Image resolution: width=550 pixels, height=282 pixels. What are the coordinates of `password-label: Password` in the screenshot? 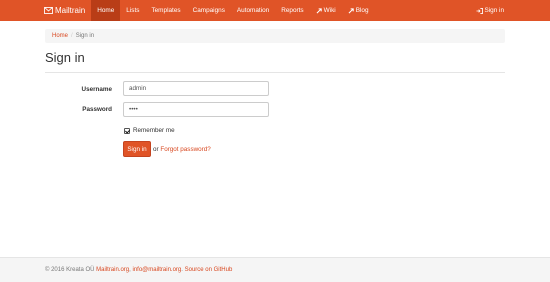 It's located at (97, 109).